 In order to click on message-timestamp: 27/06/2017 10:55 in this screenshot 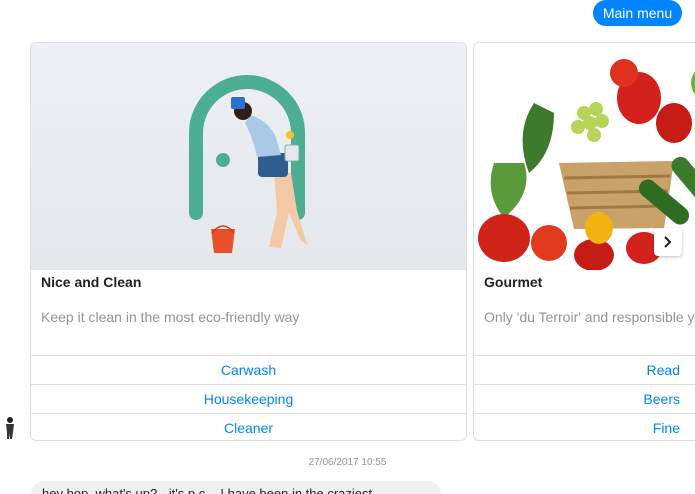, I will do `click(347, 462)`.